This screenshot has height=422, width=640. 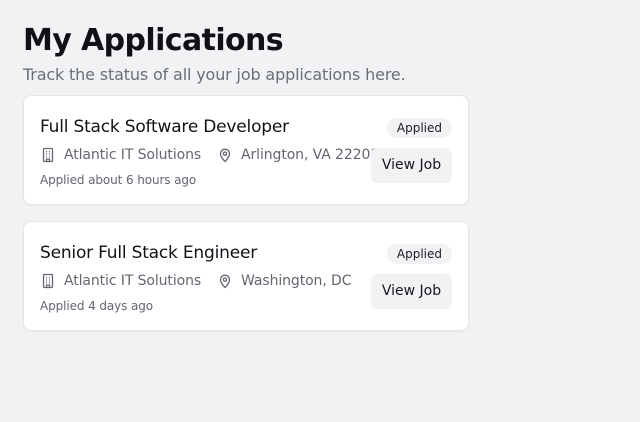 I want to click on job-location: Arlington, VA 22201, so click(x=310, y=155).